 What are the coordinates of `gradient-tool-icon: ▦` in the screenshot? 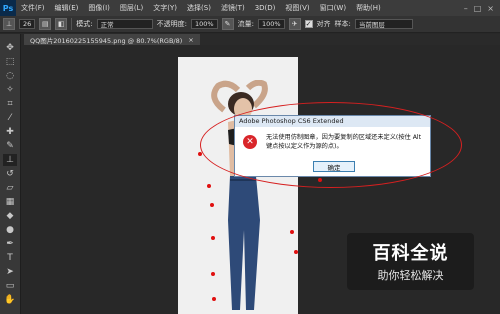 It's located at (10, 202).